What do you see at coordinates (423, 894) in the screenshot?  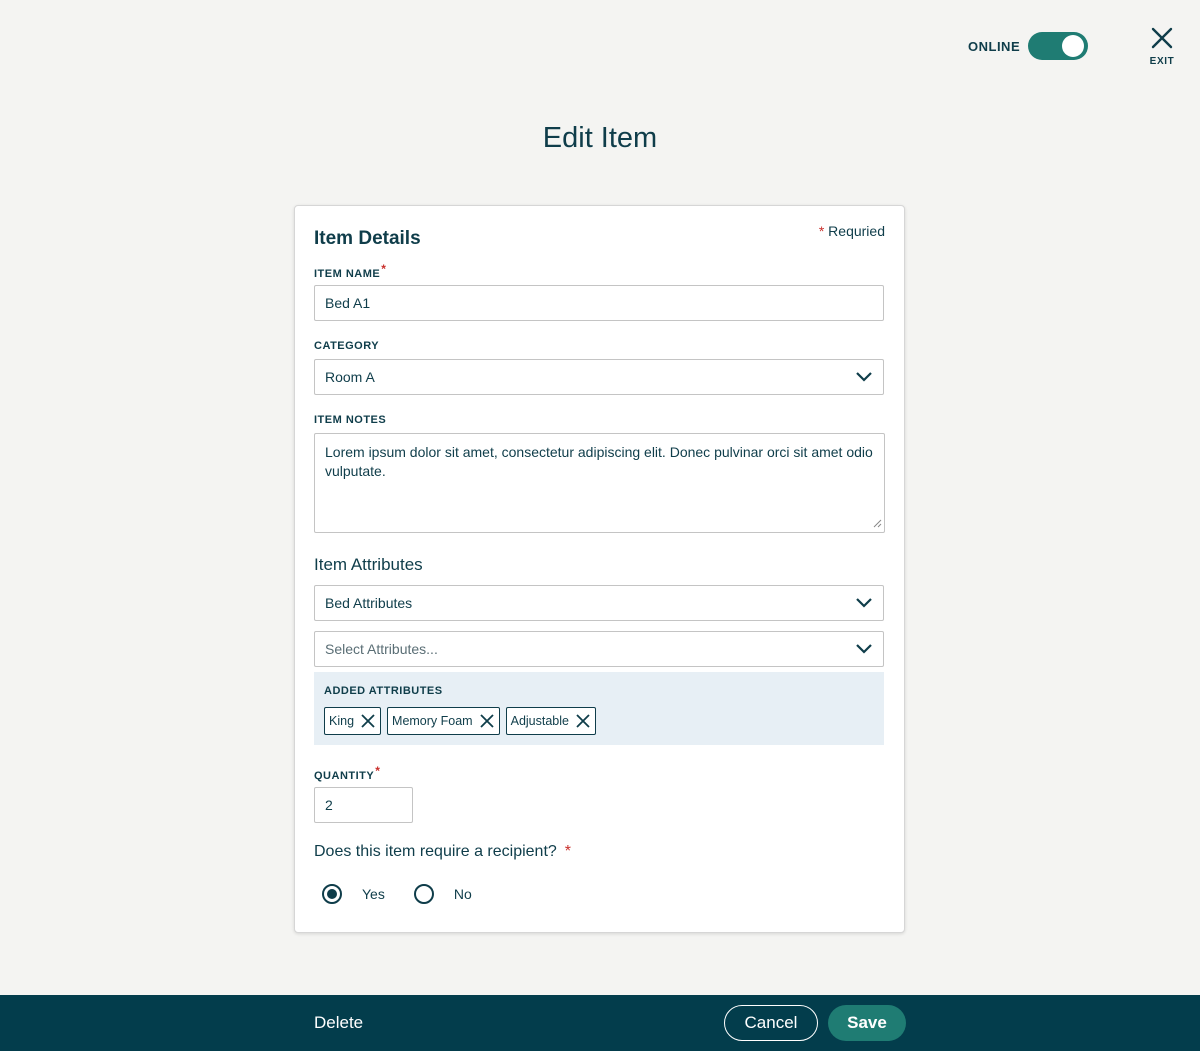 I see `radio-button-no` at bounding box center [423, 894].